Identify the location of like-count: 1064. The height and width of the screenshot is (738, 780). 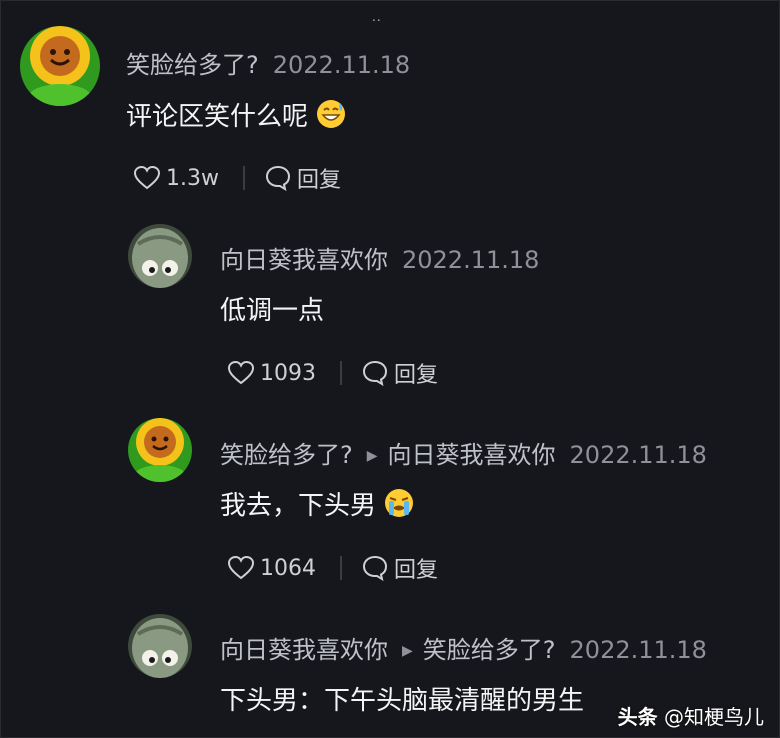
(288, 568).